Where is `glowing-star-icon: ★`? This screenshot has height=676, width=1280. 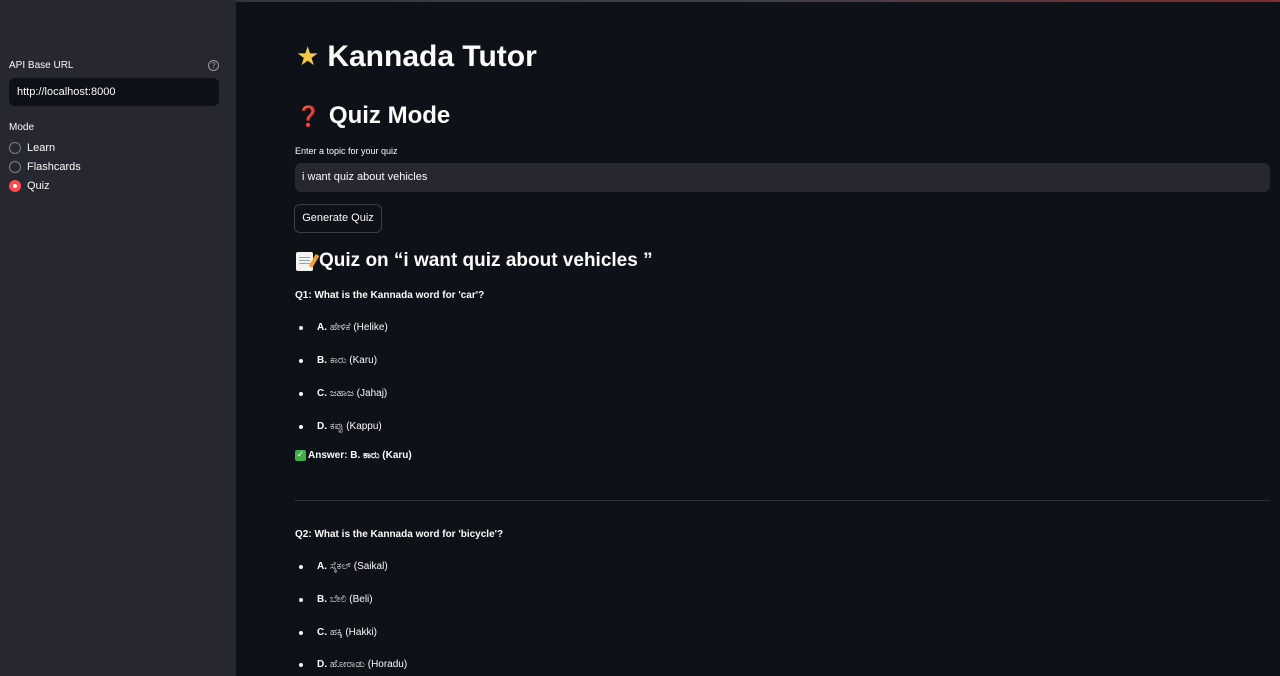 glowing-star-icon: ★ is located at coordinates (308, 57).